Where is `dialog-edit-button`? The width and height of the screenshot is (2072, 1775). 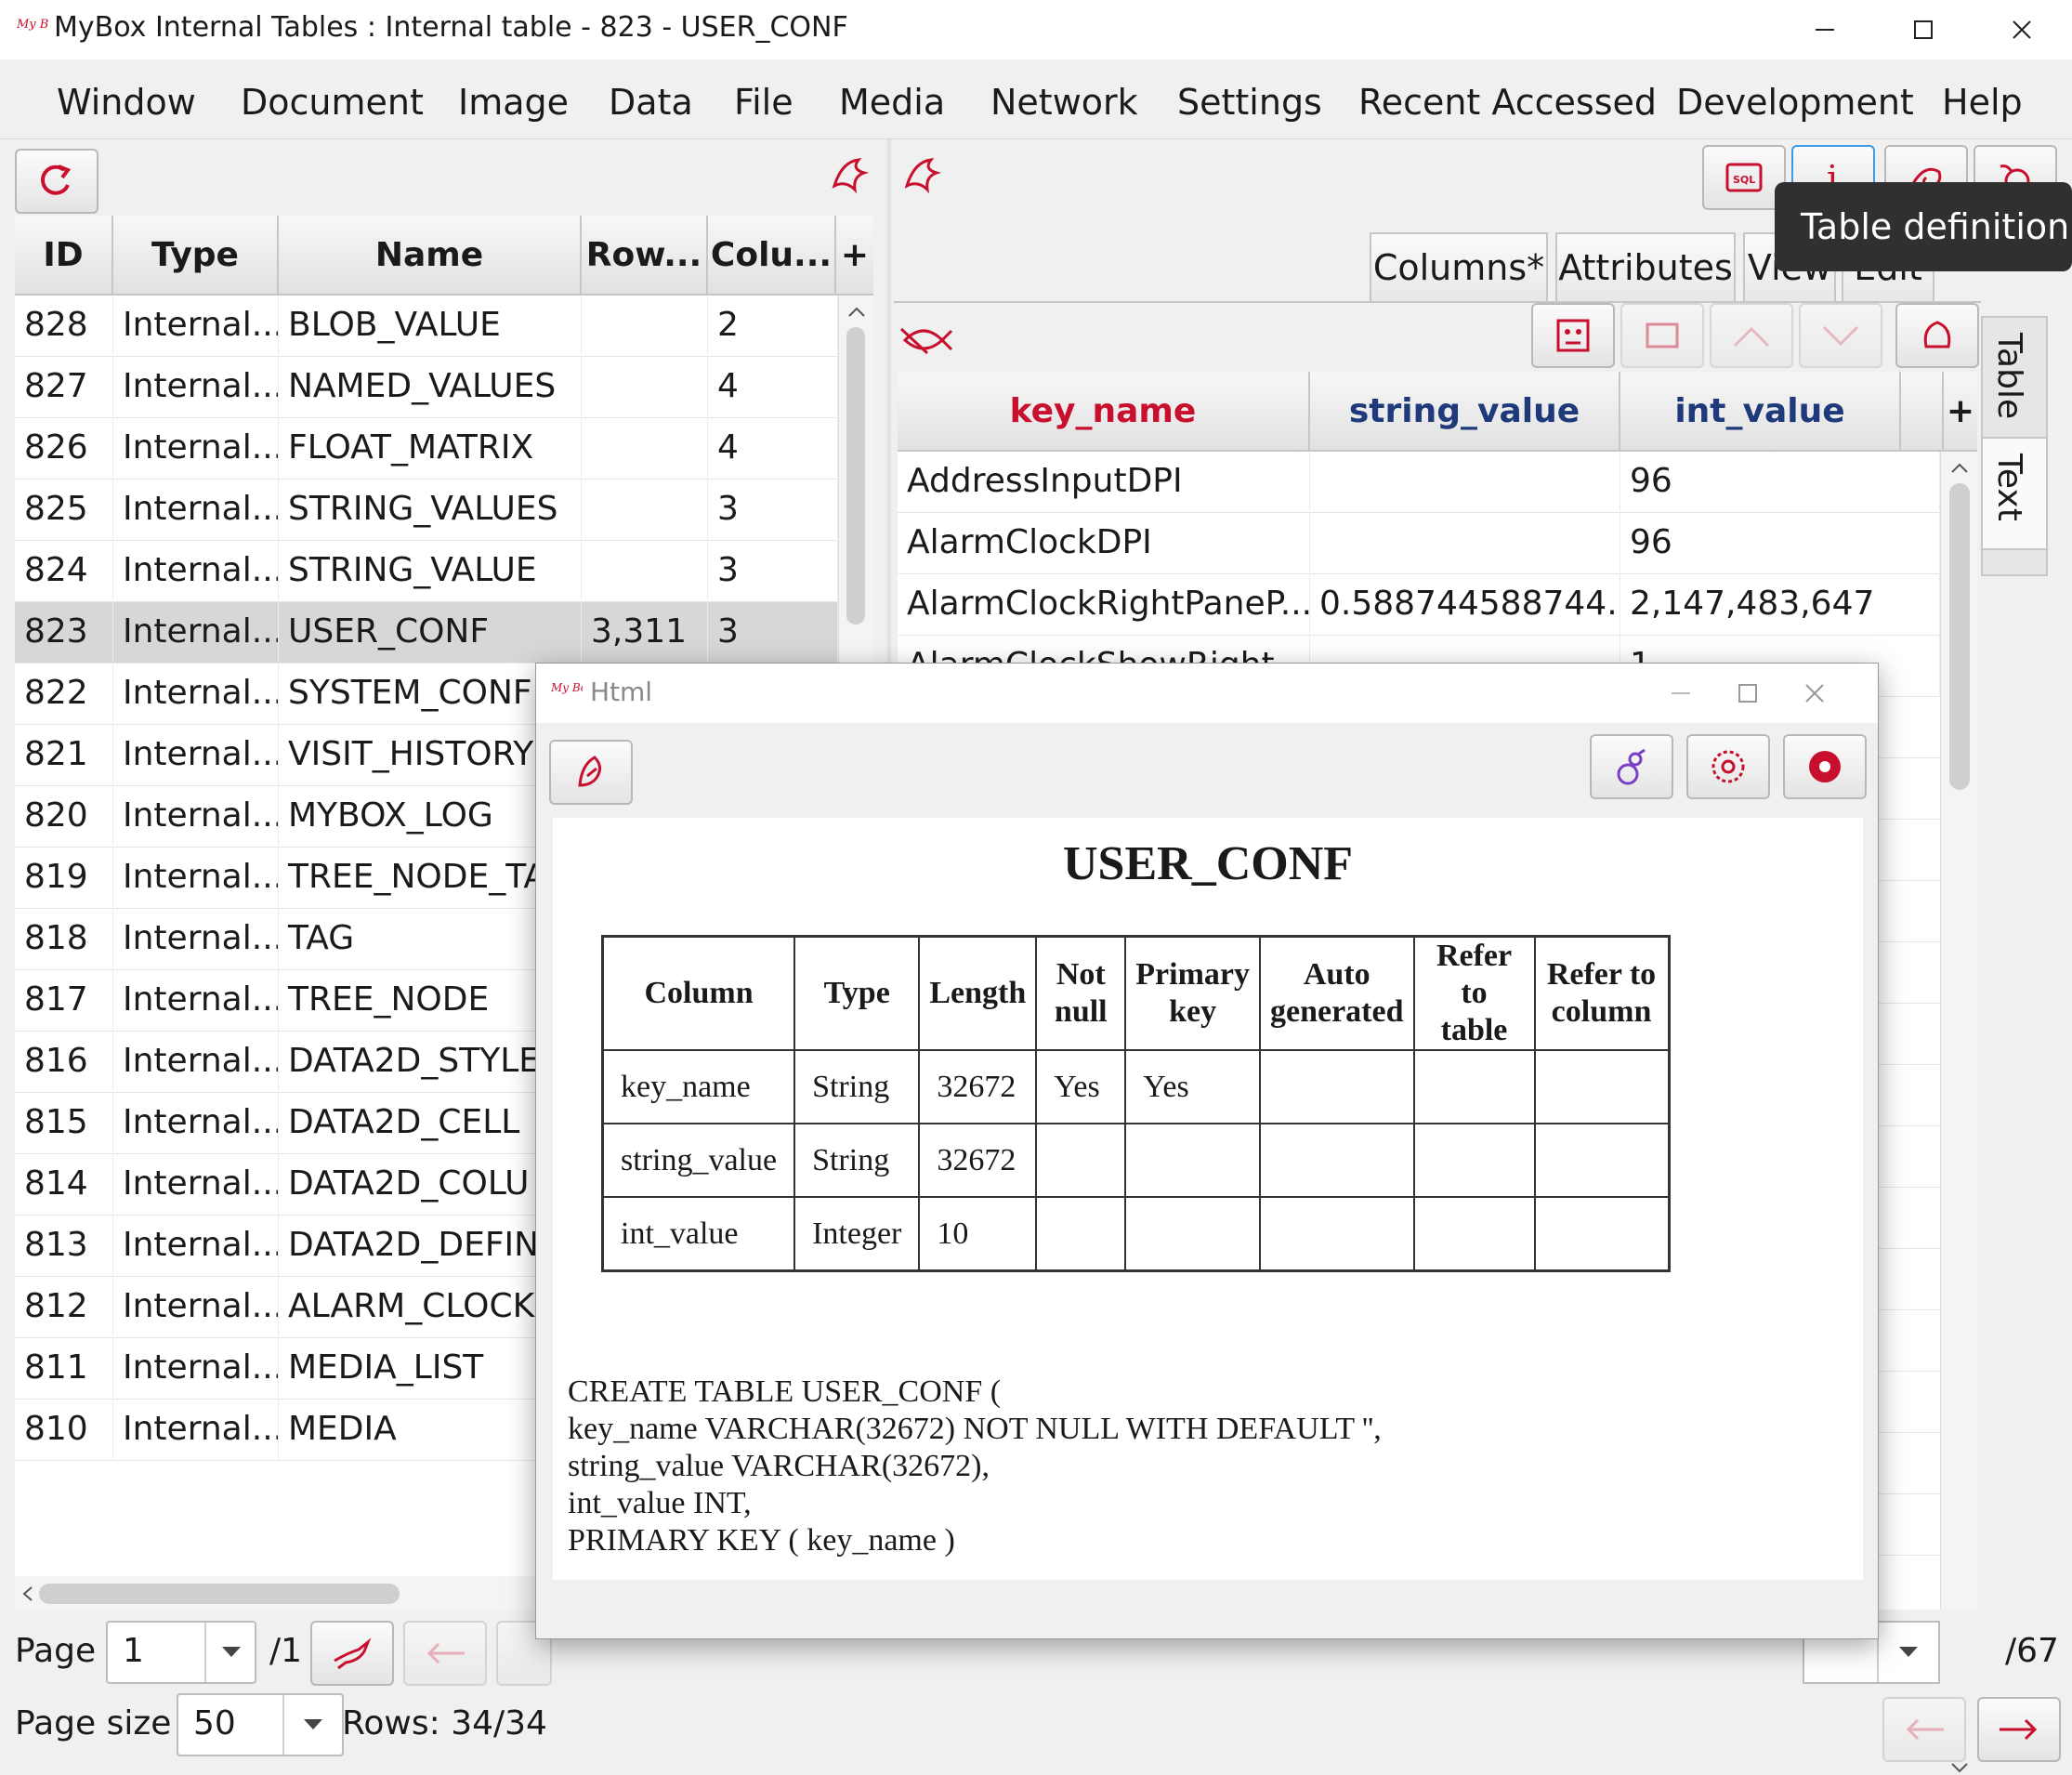 dialog-edit-button is located at coordinates (591, 772).